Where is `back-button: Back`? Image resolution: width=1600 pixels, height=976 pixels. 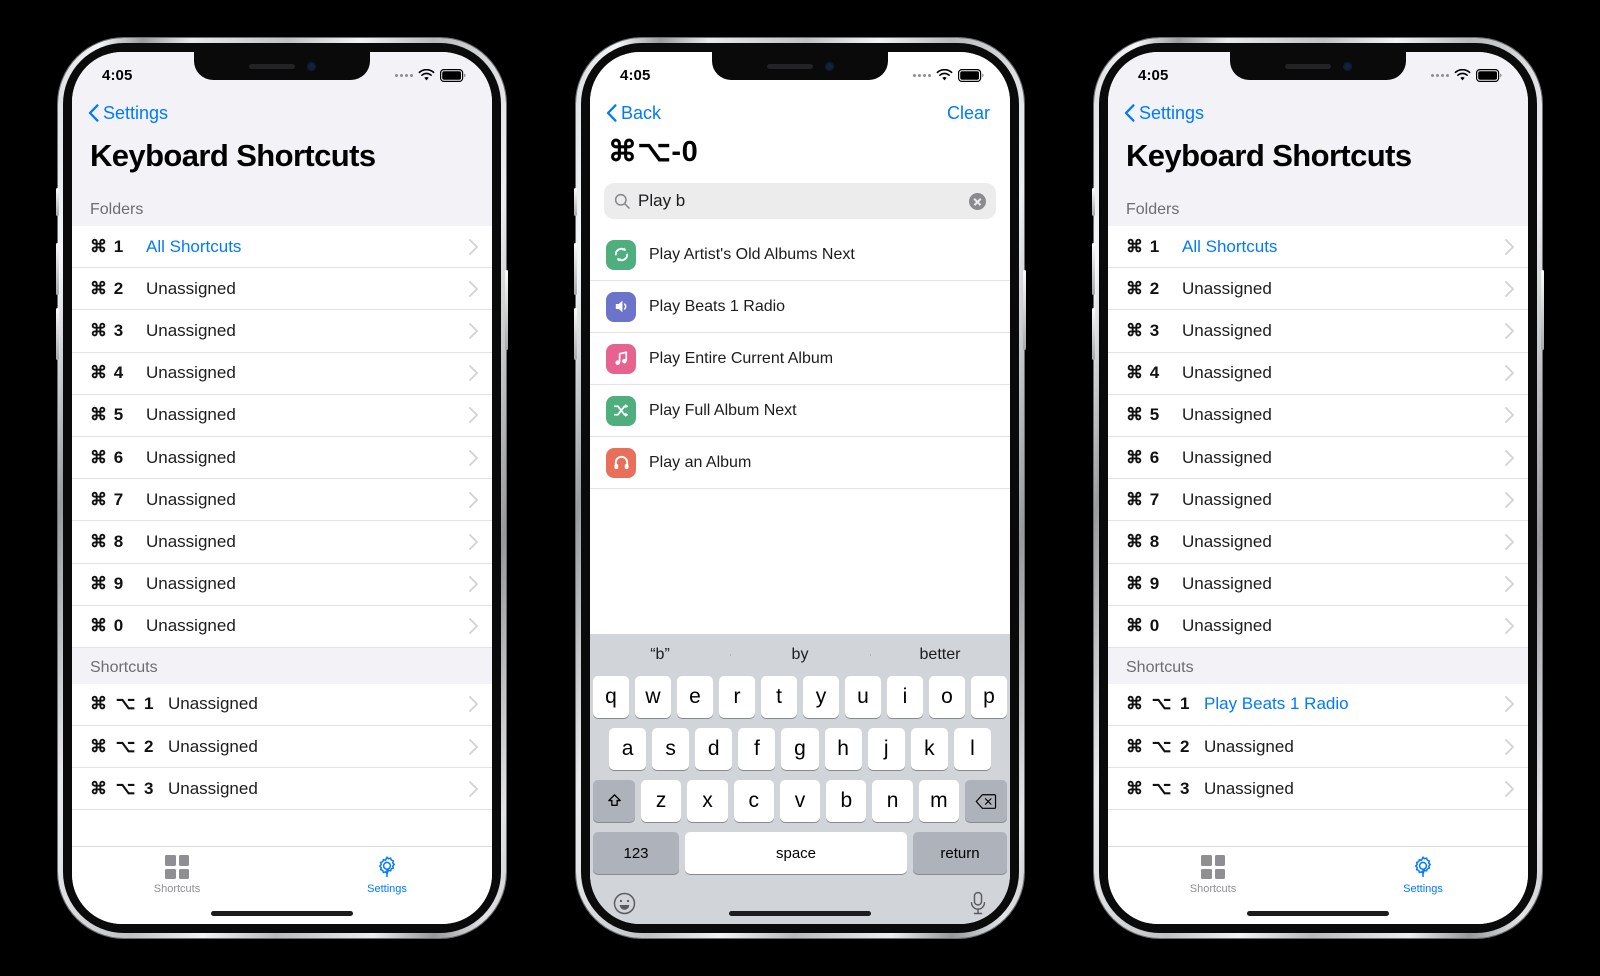
back-button: Back is located at coordinates (633, 113).